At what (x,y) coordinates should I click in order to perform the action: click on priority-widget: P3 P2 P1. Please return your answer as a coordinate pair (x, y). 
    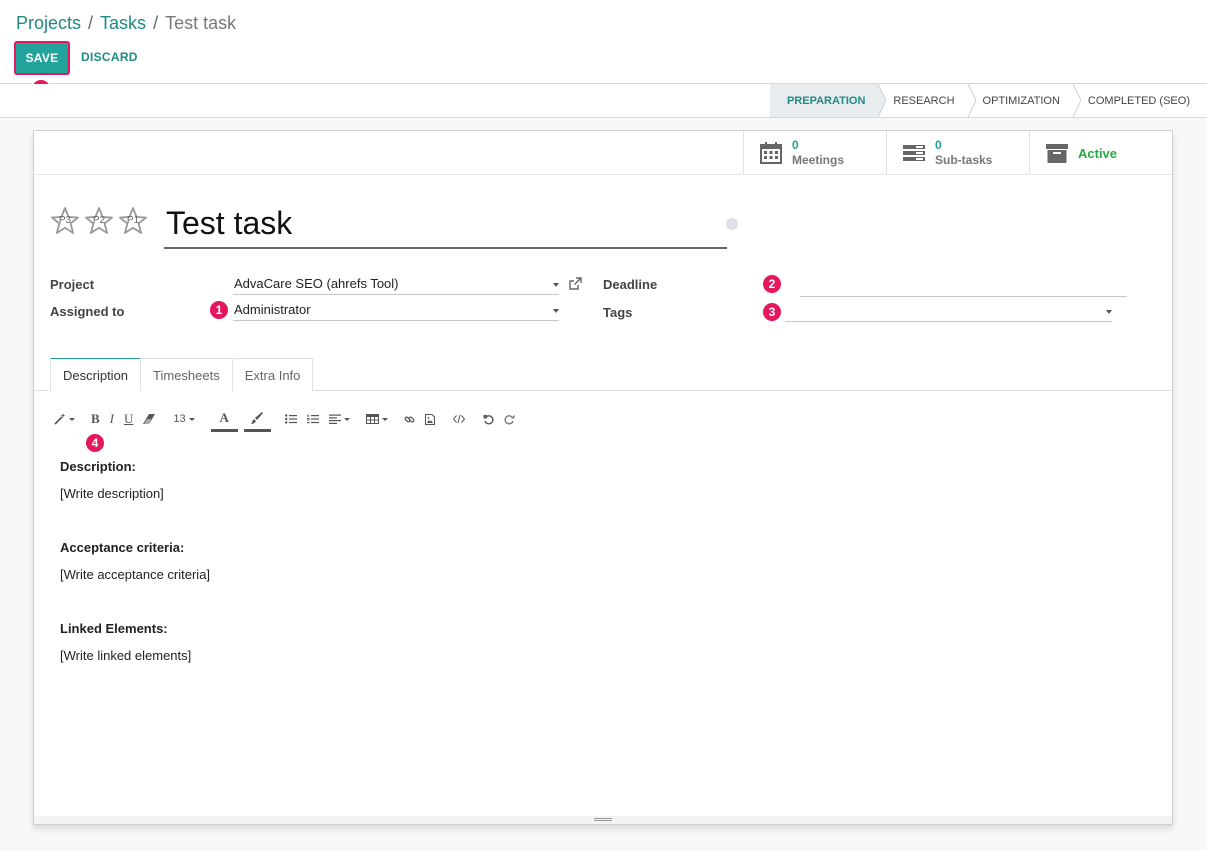
    Looking at the image, I should click on (101, 221).